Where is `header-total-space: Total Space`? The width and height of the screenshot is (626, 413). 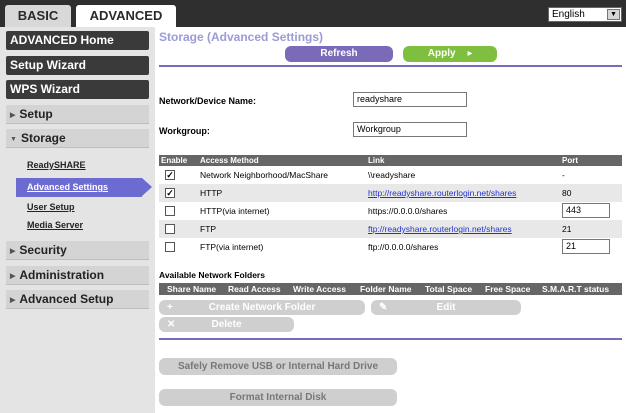 header-total-space: Total Space is located at coordinates (449, 289).